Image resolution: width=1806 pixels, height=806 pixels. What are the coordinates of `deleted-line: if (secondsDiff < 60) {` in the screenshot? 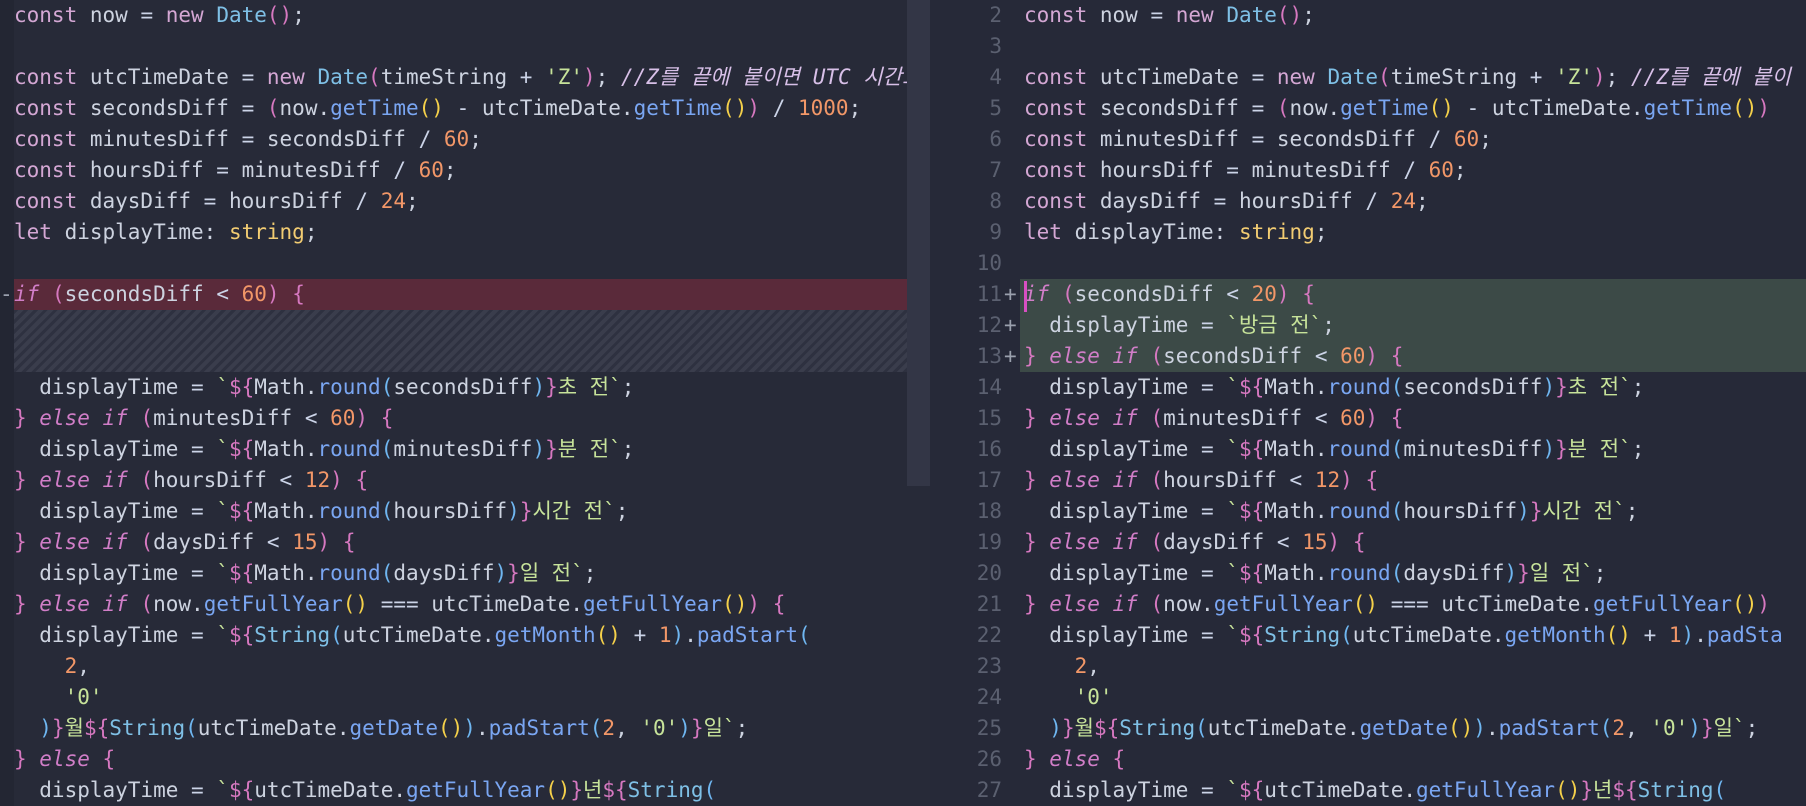 It's located at (472, 294).